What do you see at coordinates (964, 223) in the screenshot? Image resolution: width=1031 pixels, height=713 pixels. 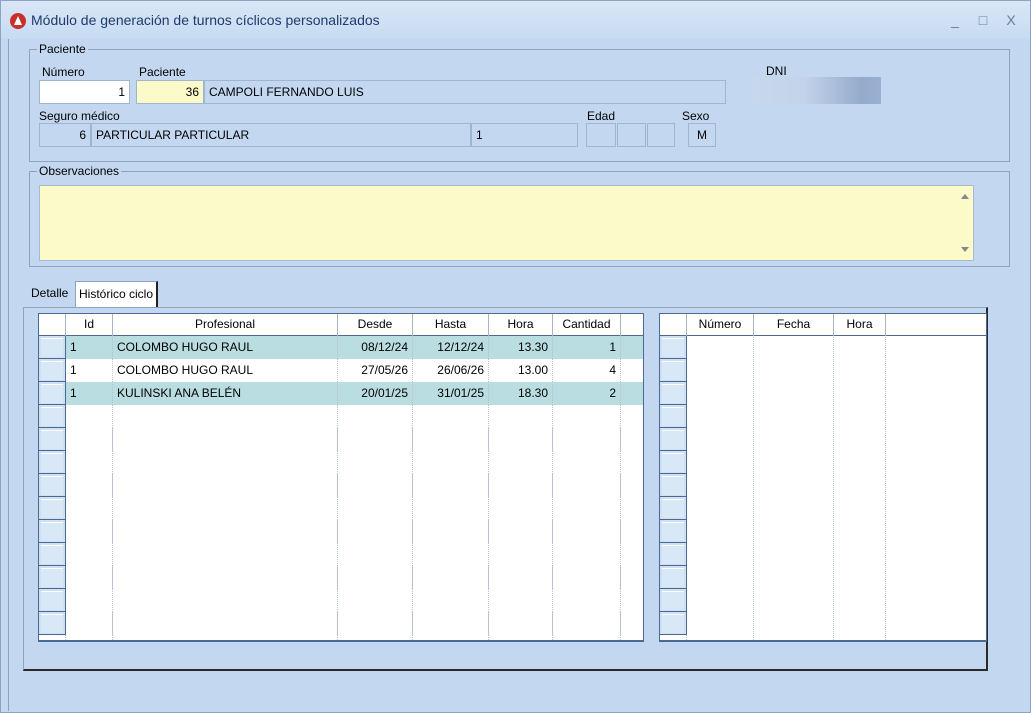 I see `observaciones-scrollbar` at bounding box center [964, 223].